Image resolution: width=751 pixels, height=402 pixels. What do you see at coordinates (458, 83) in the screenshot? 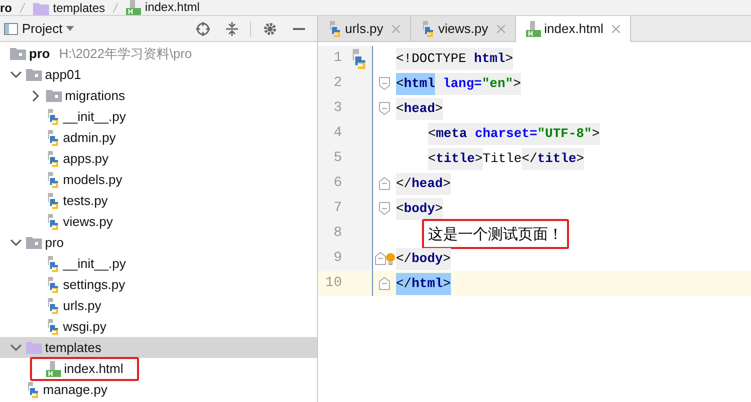
I see `code-line: <html lang="en">` at bounding box center [458, 83].